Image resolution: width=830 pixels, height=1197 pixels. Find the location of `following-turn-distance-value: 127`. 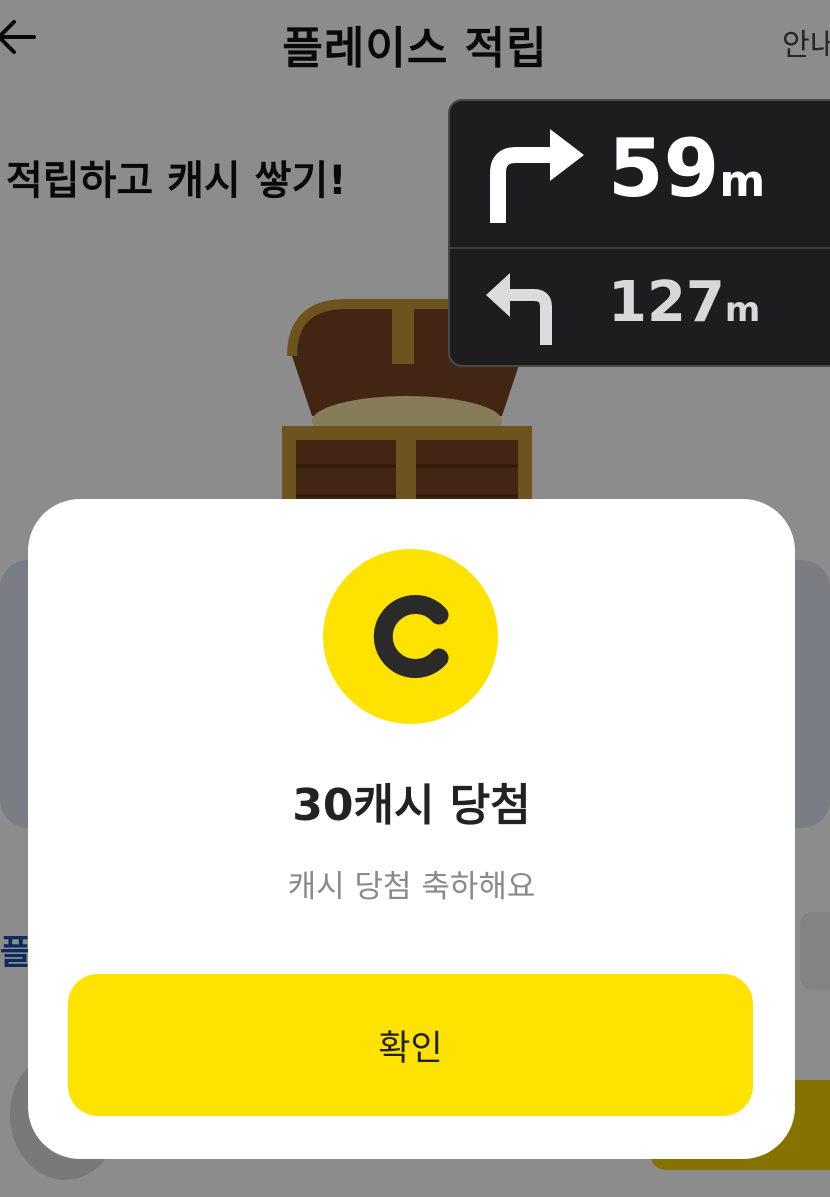

following-turn-distance-value: 127 is located at coordinates (666, 302).